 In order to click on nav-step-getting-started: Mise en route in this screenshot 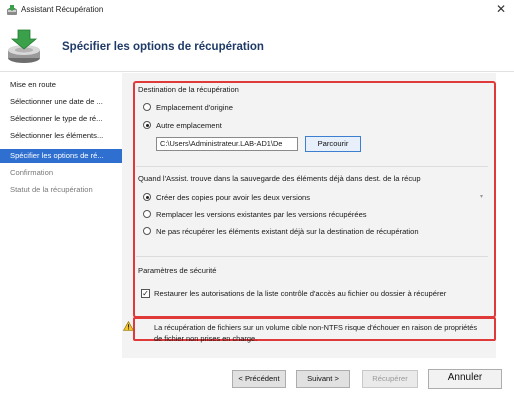, I will do `click(61, 85)`.